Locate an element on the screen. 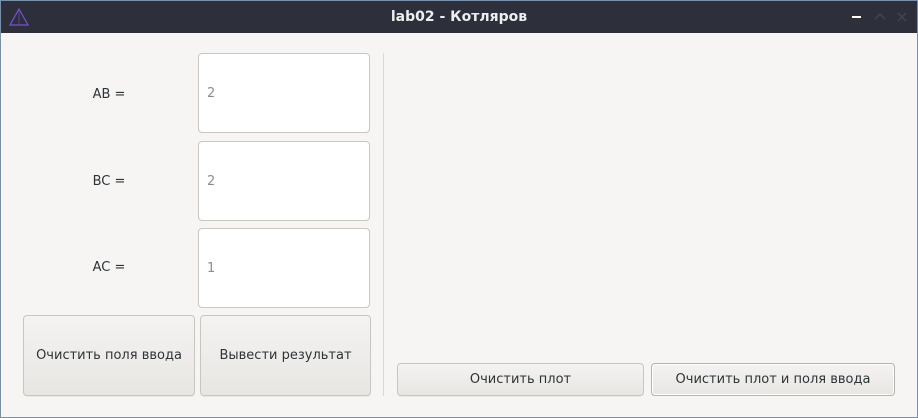 This screenshot has width=918, height=418. bc-input is located at coordinates (284, 181).